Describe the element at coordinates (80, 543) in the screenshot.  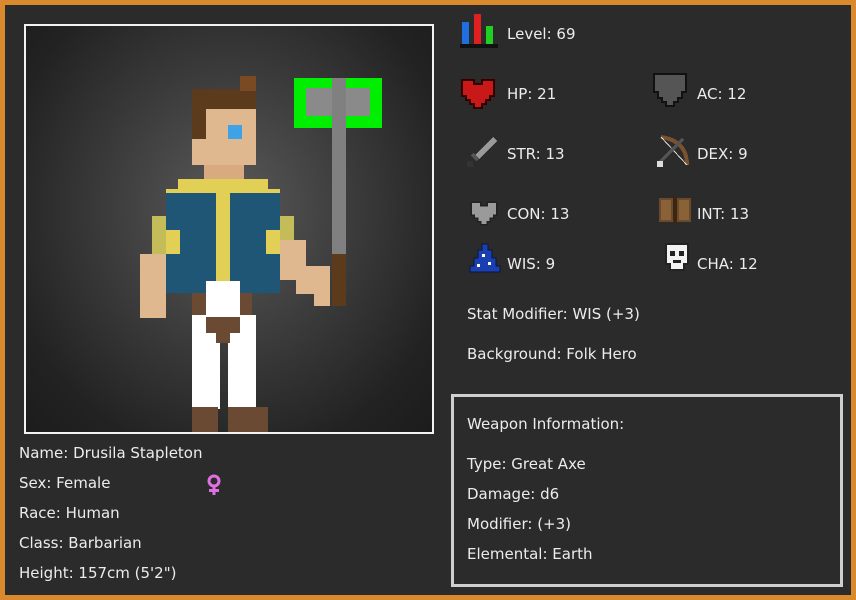
I see `character-class: Class: Barbarian` at that location.